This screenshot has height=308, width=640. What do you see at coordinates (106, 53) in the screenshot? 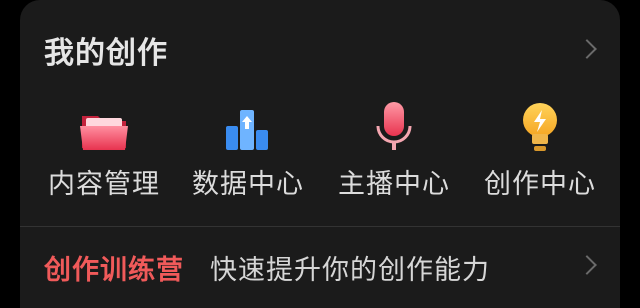
I see `section-title: 我的创作` at bounding box center [106, 53].